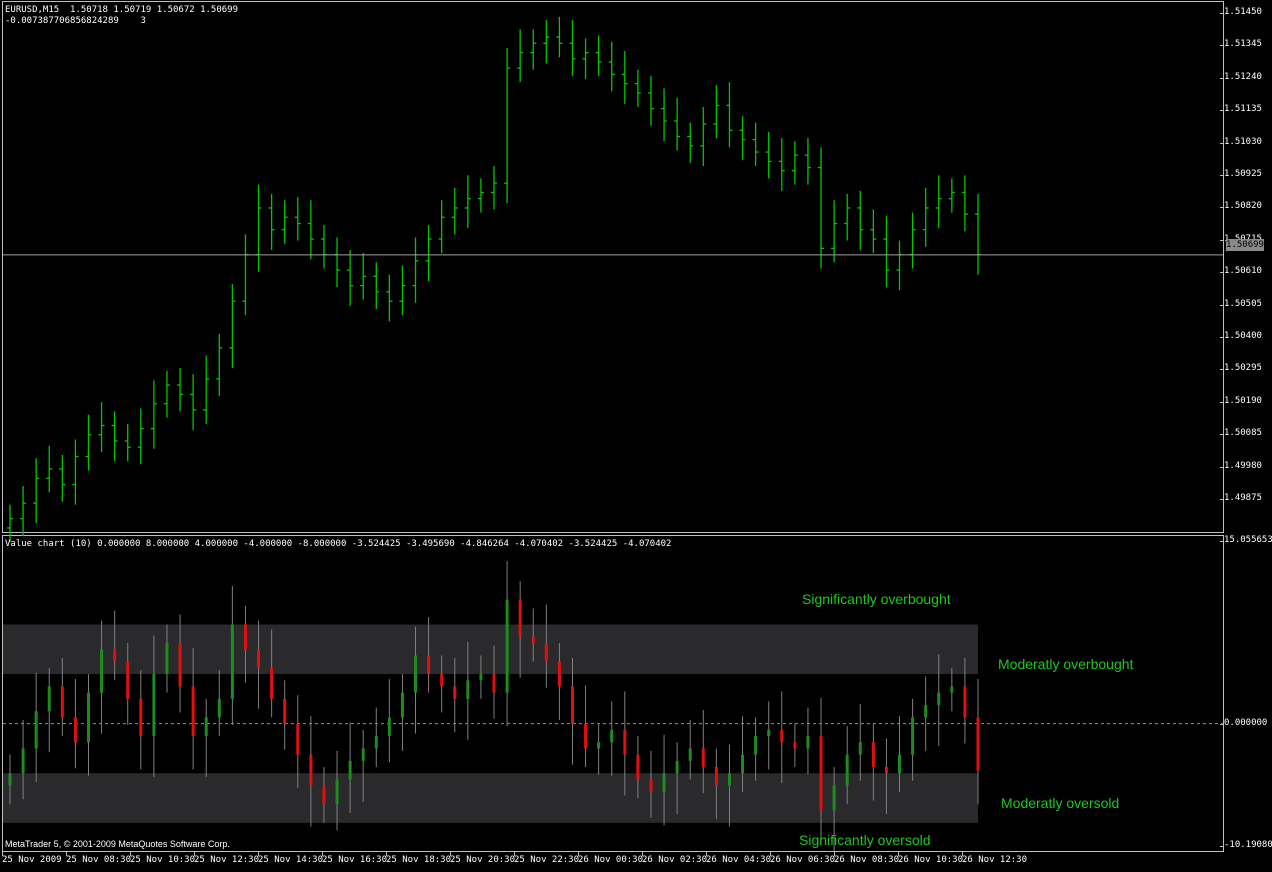  What do you see at coordinates (1241, 12) in the screenshot?
I see `price-tick-label: 1.51450` at bounding box center [1241, 12].